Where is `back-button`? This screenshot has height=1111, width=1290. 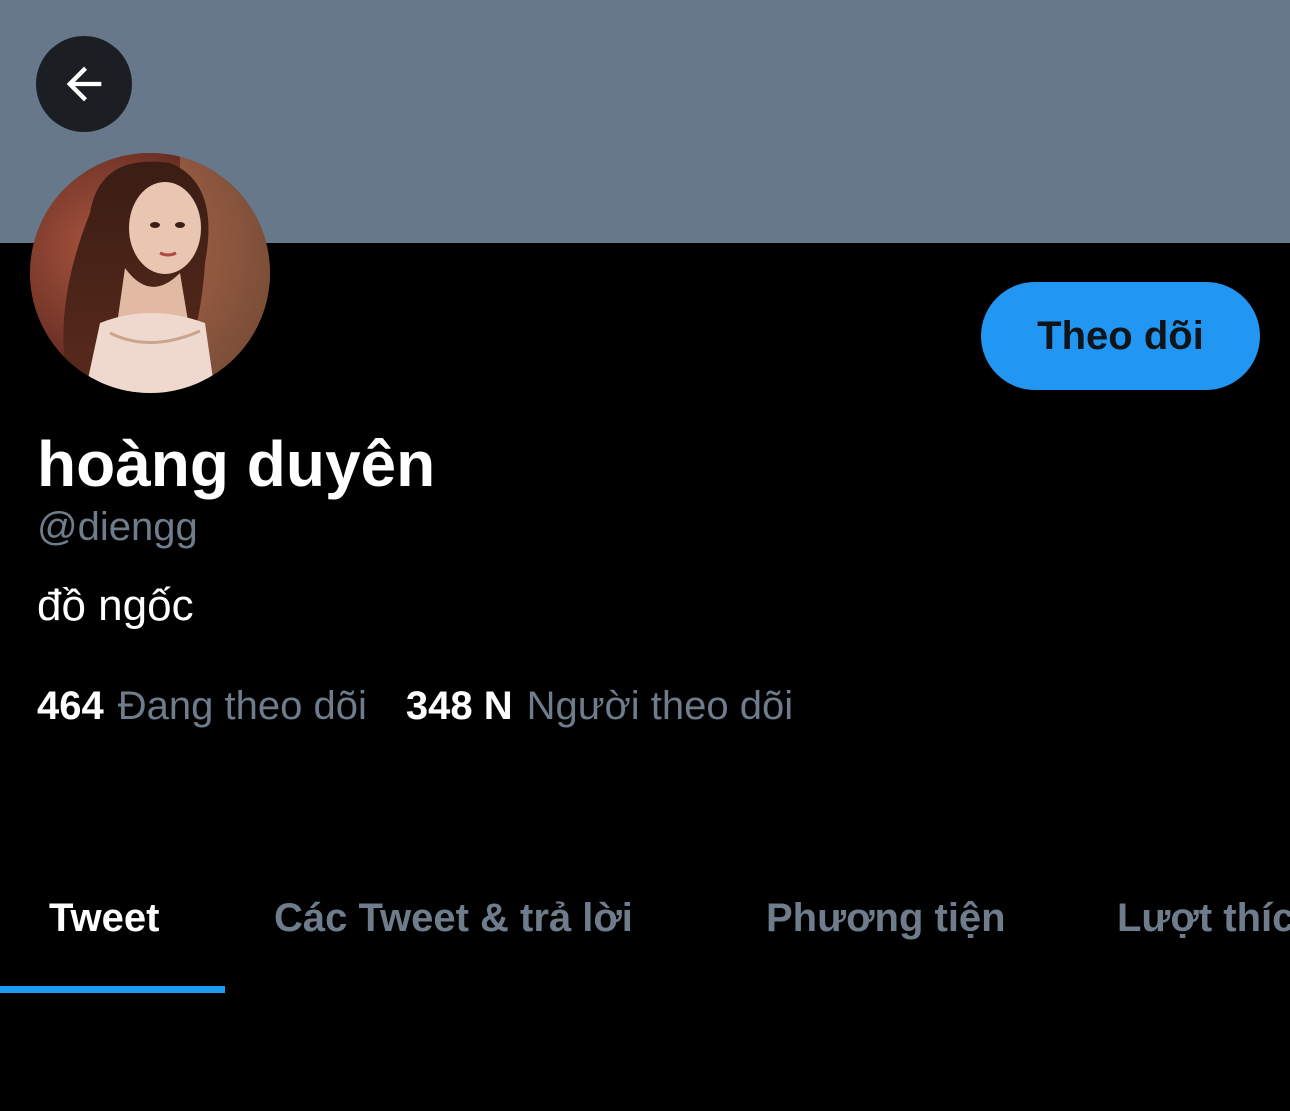
back-button is located at coordinates (84, 84).